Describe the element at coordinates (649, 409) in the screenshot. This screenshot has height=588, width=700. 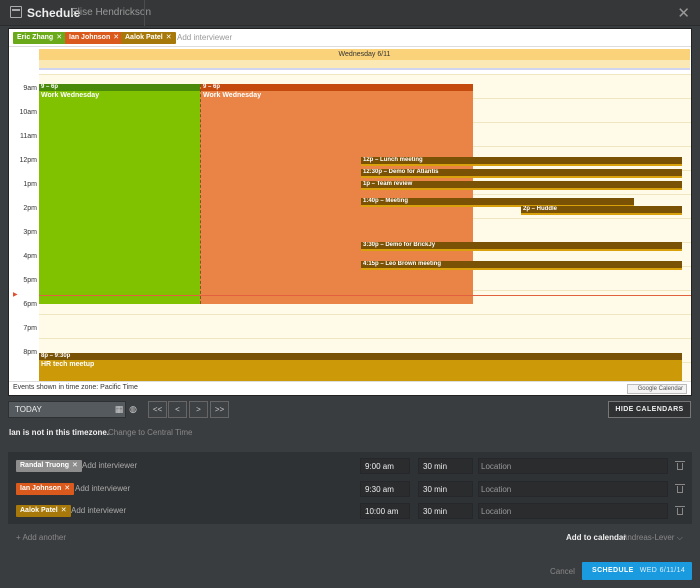
I see `hide-calendars-button: HIDE CALENDARS` at that location.